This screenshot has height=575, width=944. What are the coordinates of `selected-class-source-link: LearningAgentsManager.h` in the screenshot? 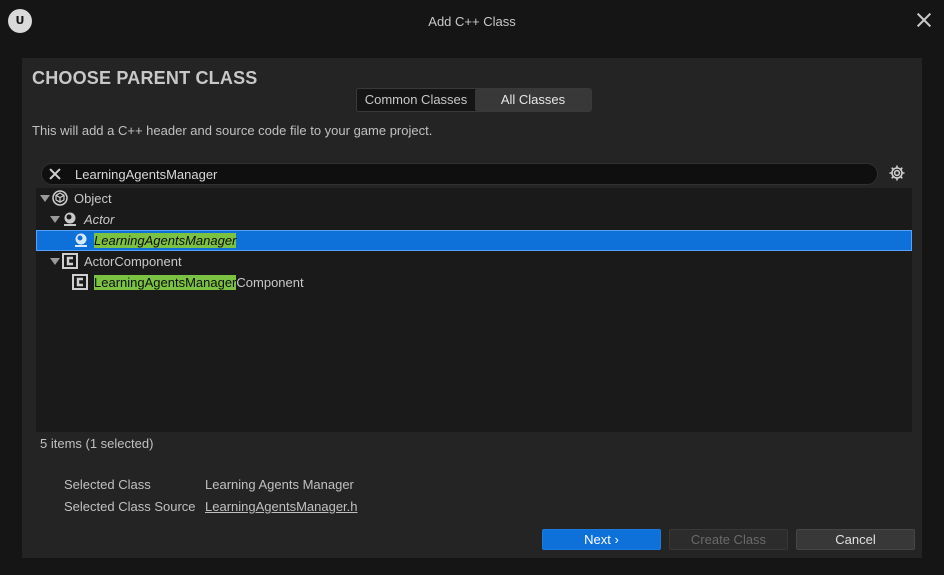 It's located at (281, 506).